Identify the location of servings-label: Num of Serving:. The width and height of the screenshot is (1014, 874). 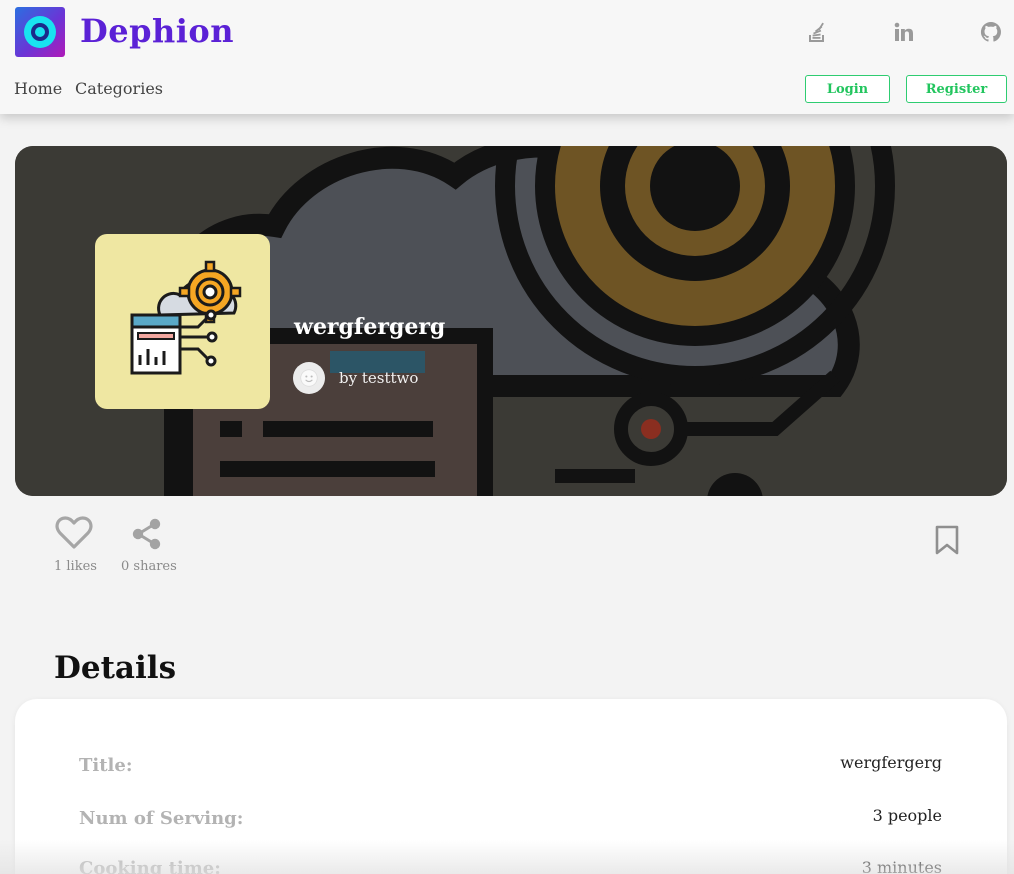
(161, 818).